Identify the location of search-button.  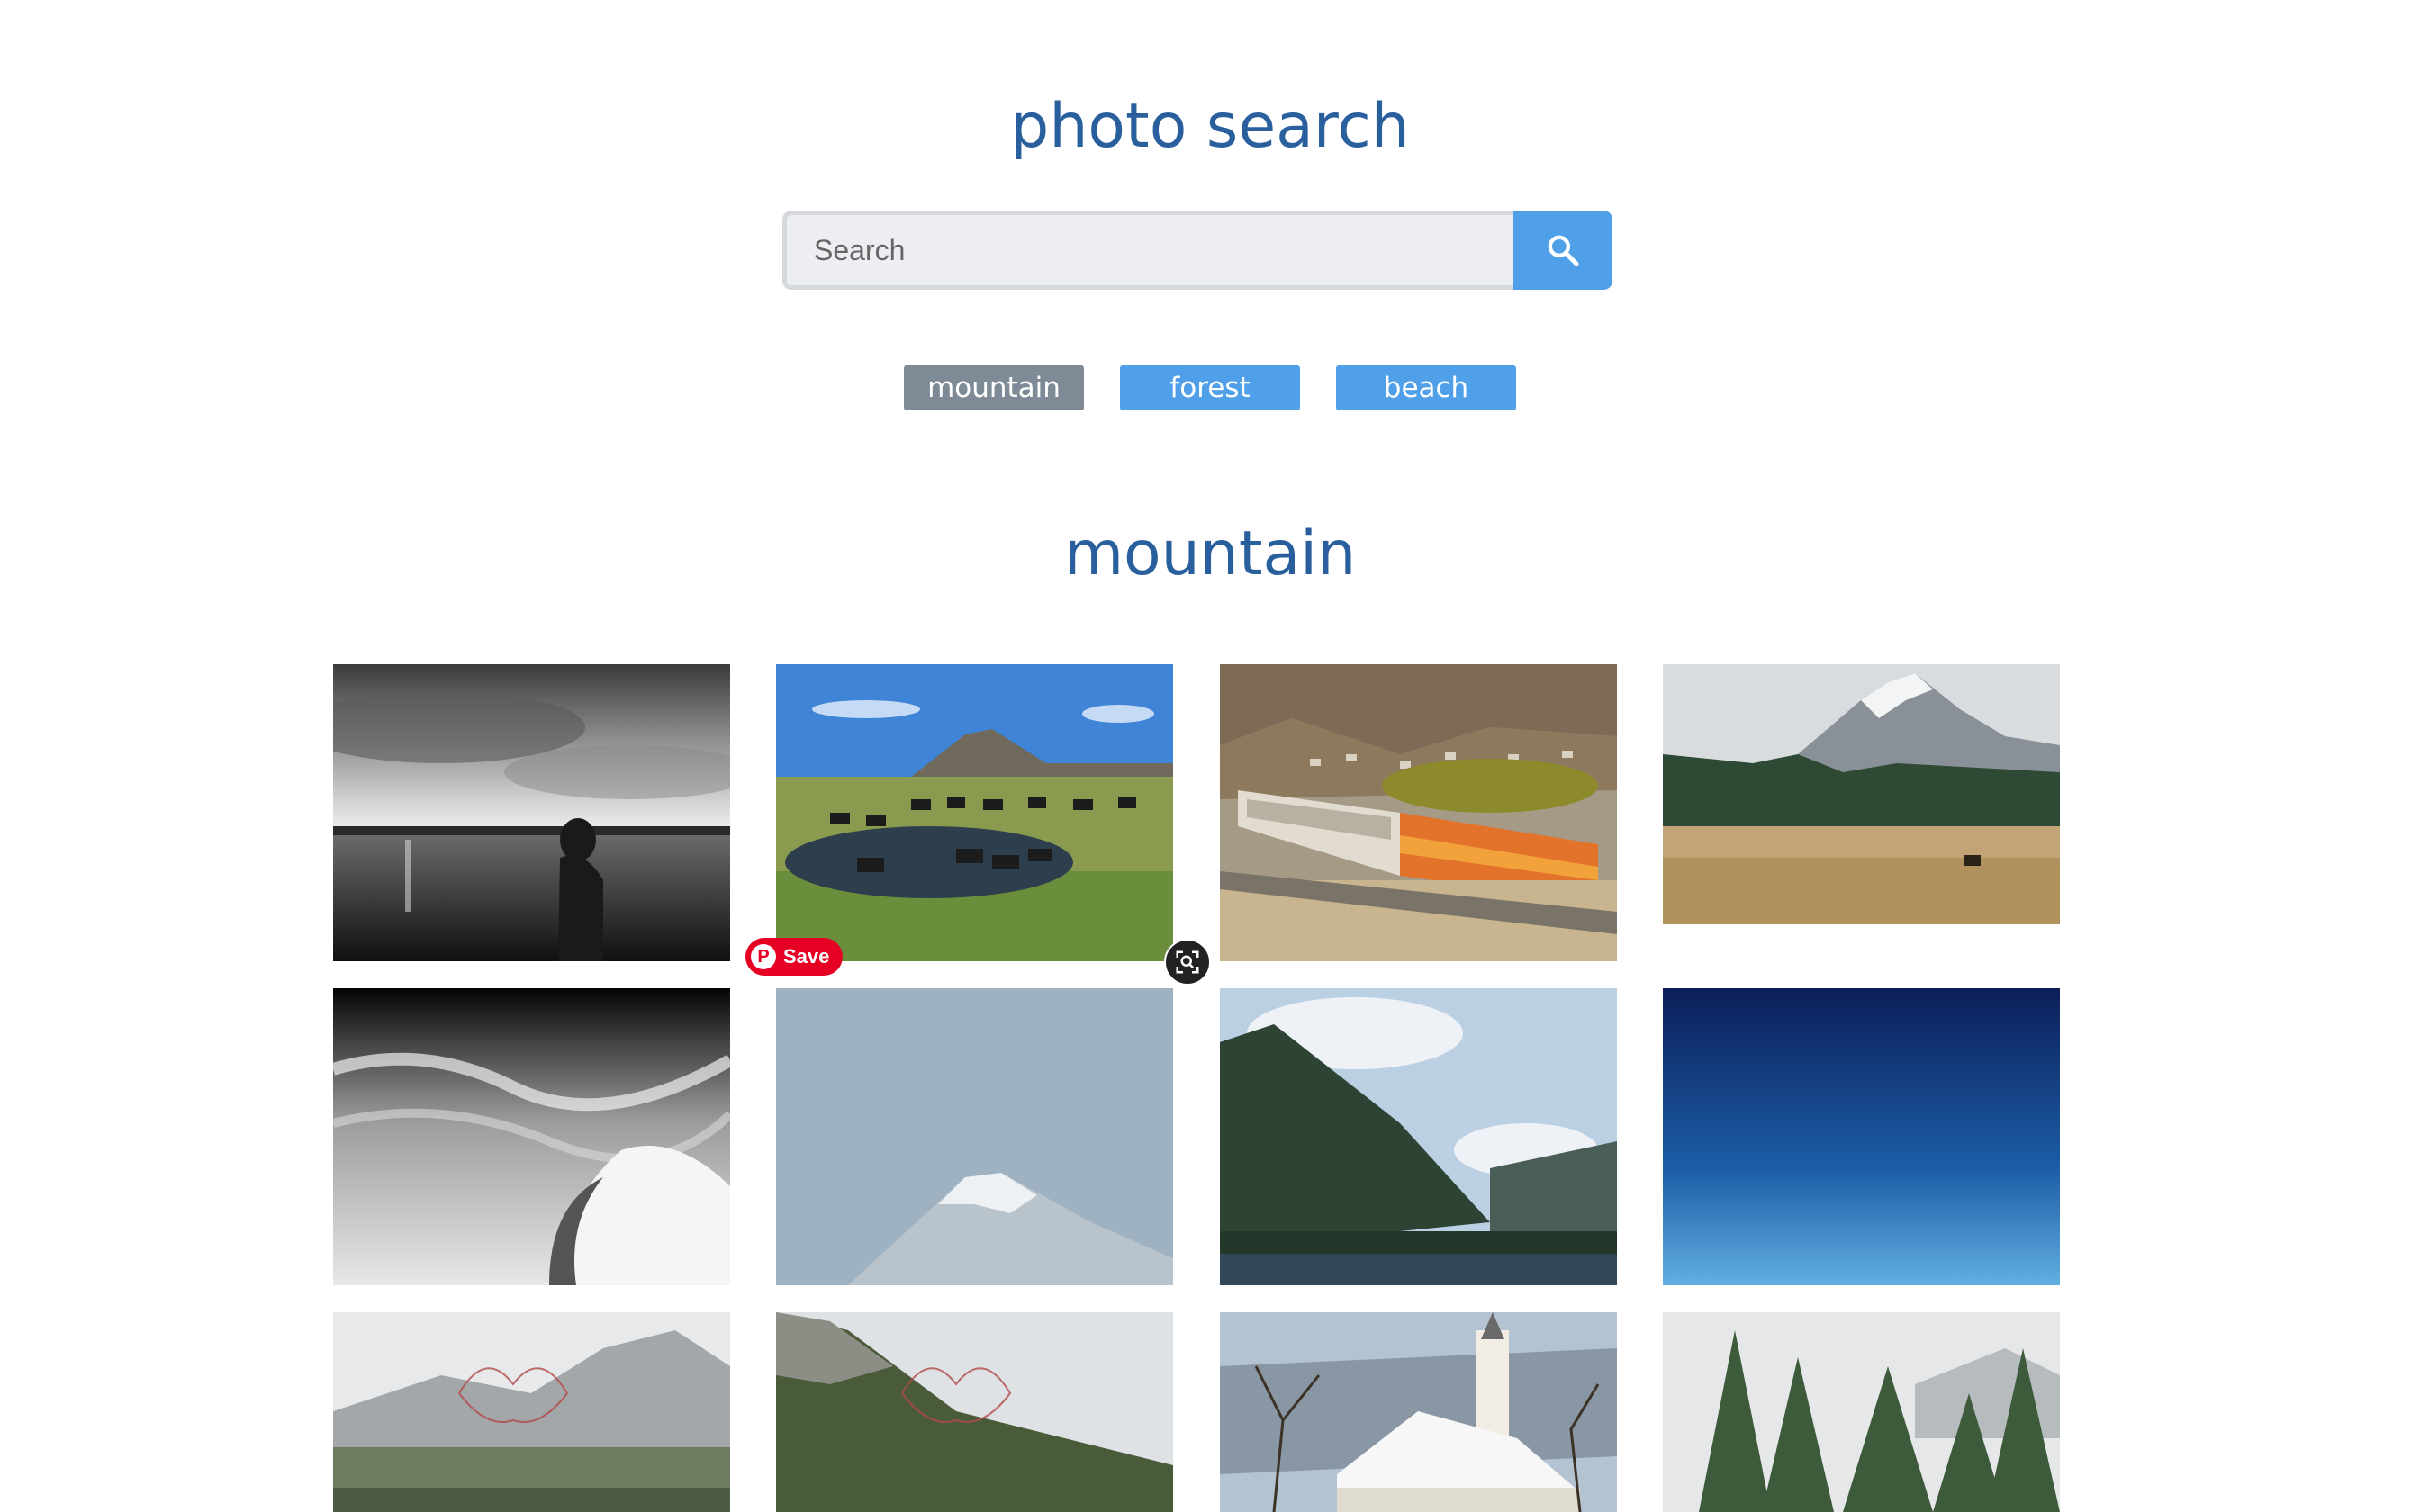
(1562, 251).